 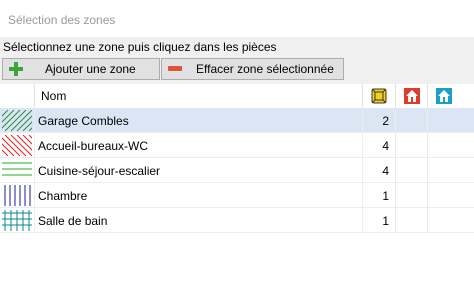 I want to click on house-red-icon, so click(x=412, y=96).